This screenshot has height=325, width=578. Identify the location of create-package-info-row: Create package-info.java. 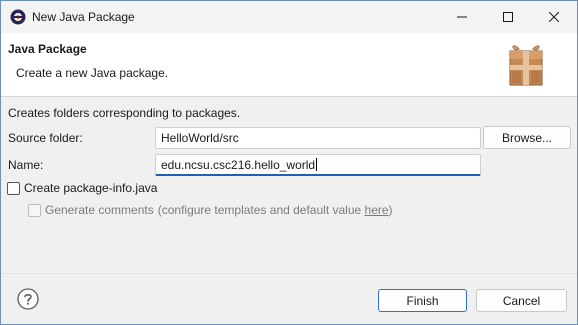
(82, 188).